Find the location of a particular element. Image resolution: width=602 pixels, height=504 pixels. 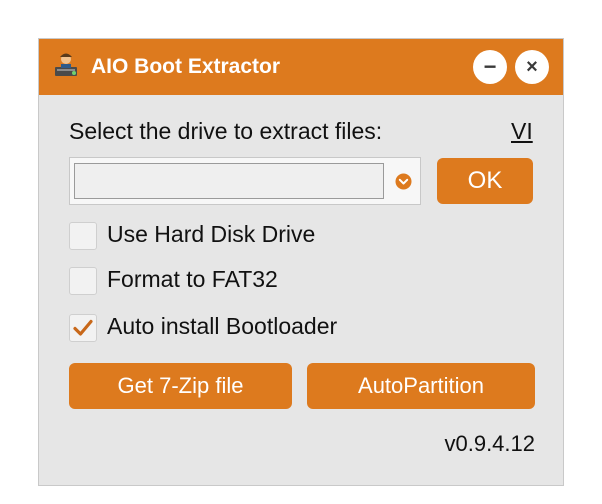

get-7zip-button: Get 7-Zip file is located at coordinates (180, 386).